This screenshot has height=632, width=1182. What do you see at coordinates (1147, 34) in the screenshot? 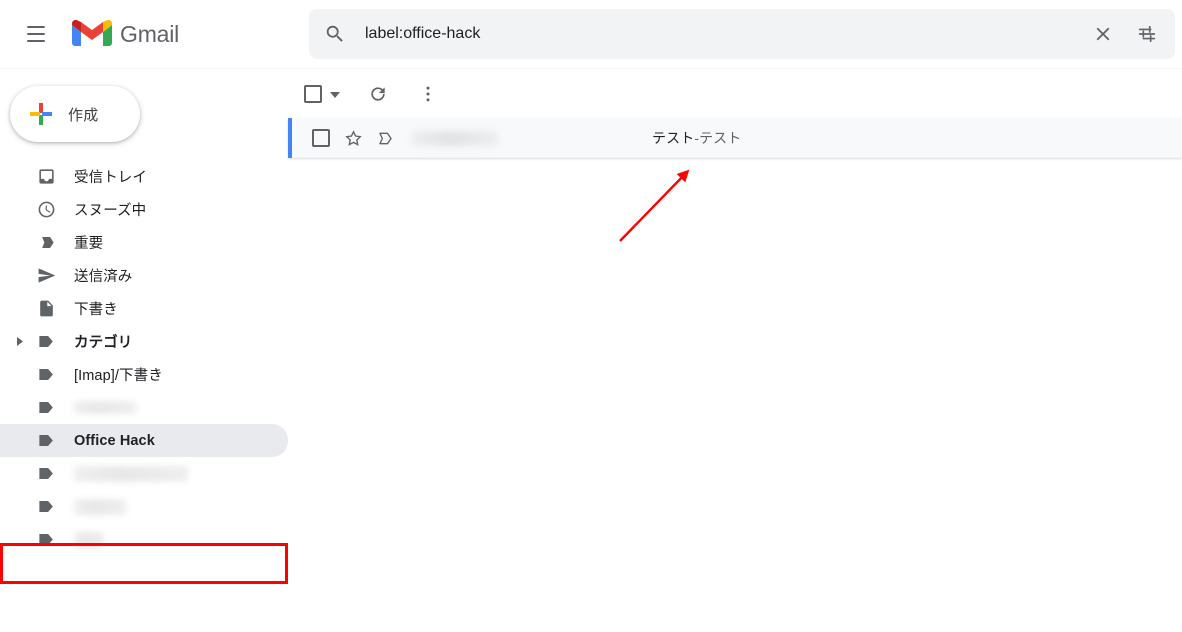
I see `search-options-icon` at bounding box center [1147, 34].